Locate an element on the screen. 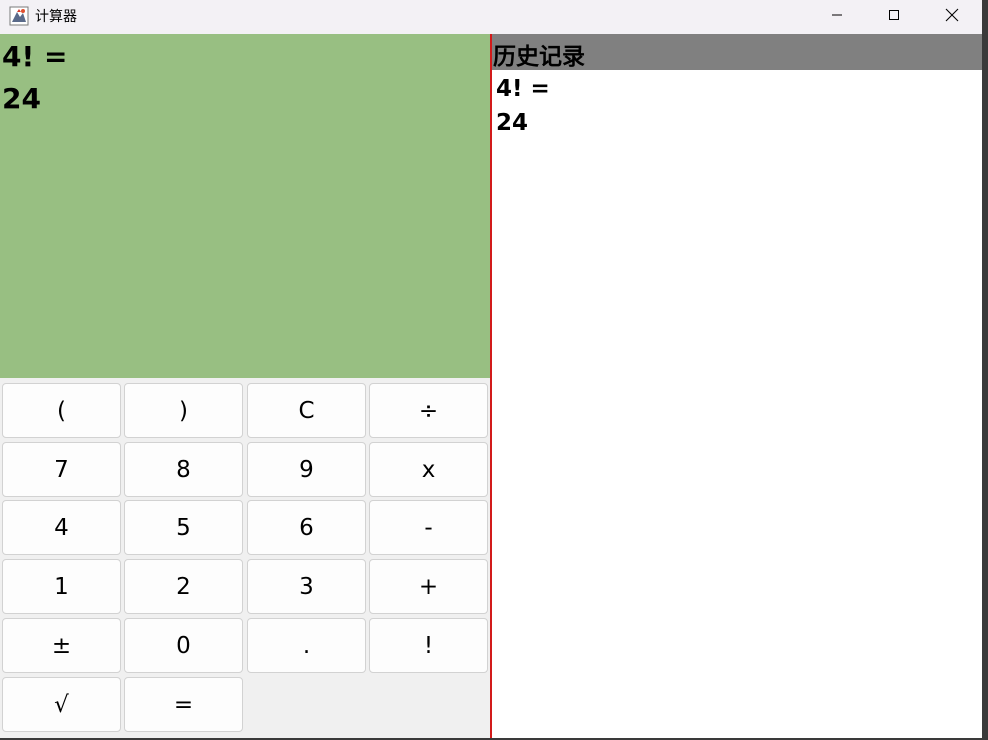 The image size is (988, 740). java-app-icon is located at coordinates (19, 16).